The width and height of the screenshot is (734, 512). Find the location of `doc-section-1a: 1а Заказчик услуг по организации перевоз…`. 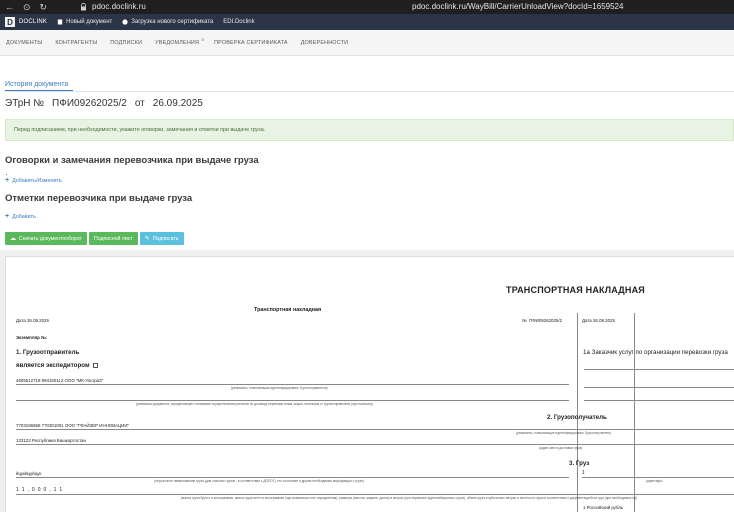

doc-section-1a: 1а Заказчик услуг по организации перевоз… is located at coordinates (655, 352).